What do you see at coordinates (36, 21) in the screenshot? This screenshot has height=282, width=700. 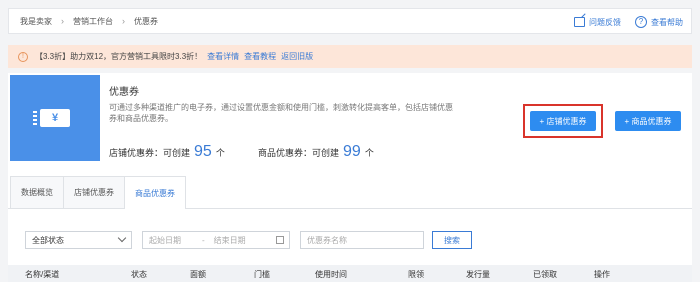 I see `breadcrumb-item-seller: 我是卖家` at bounding box center [36, 21].